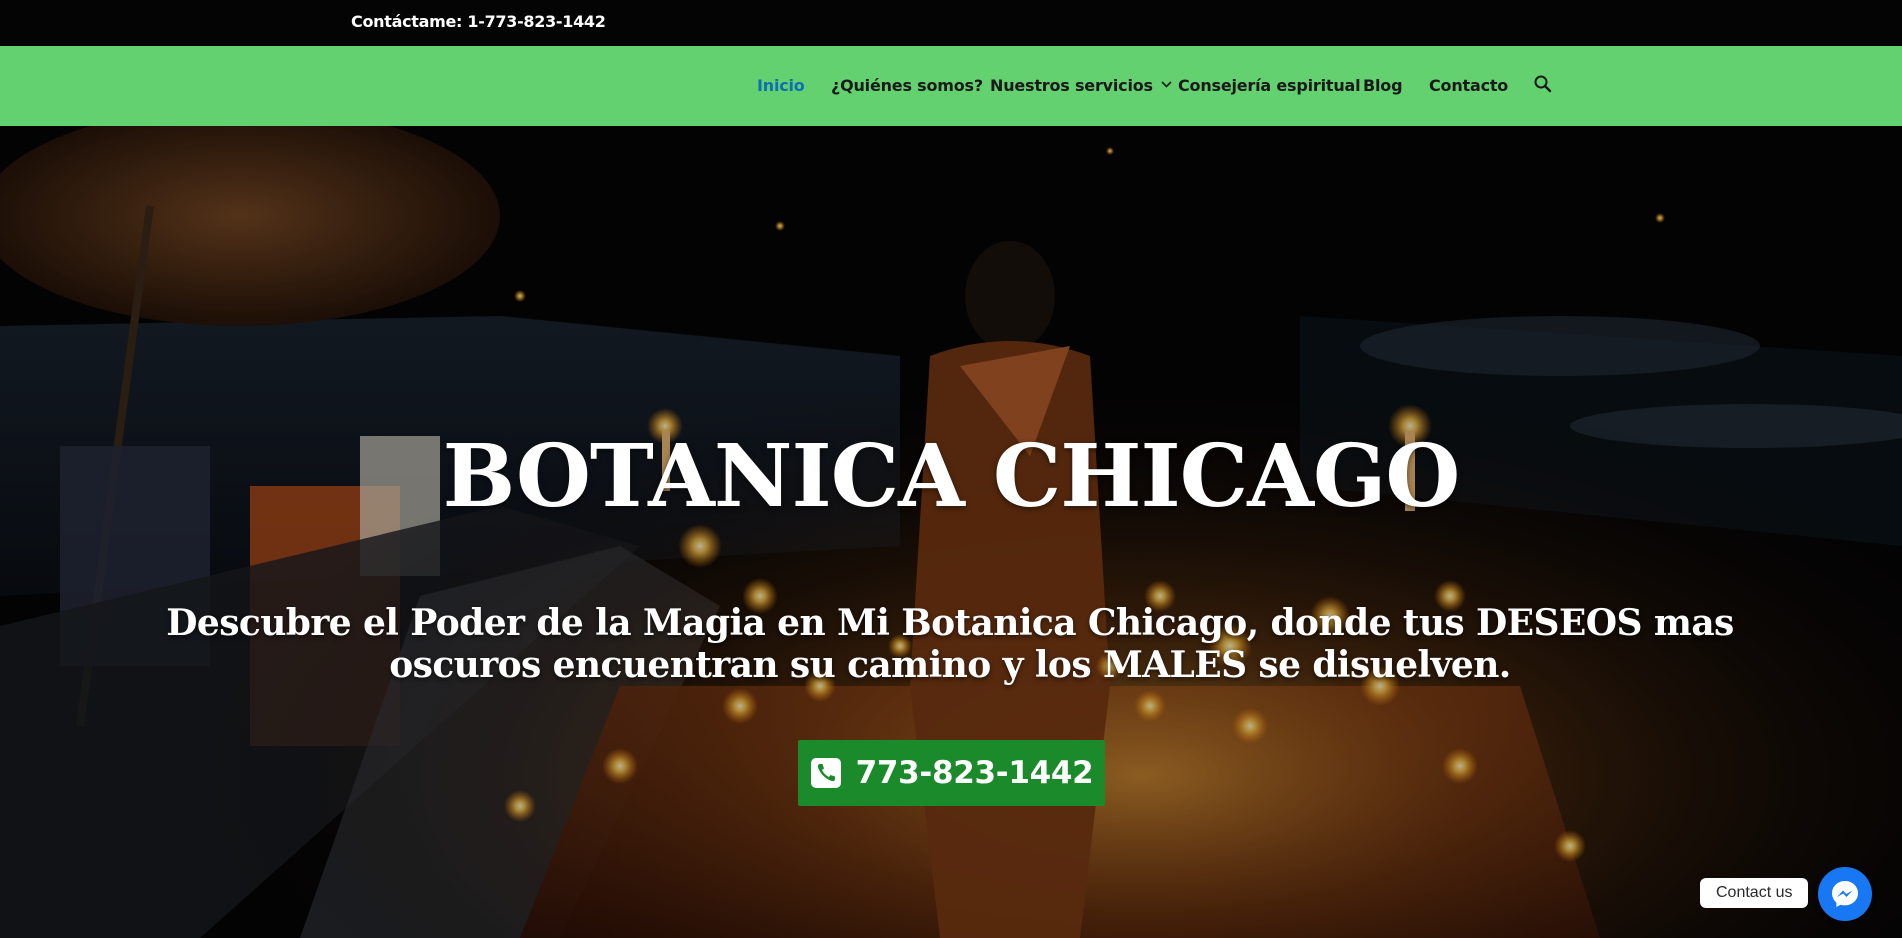  I want to click on nav-item-quienes-somos: ¿Quiénes somos?, so click(907, 85).